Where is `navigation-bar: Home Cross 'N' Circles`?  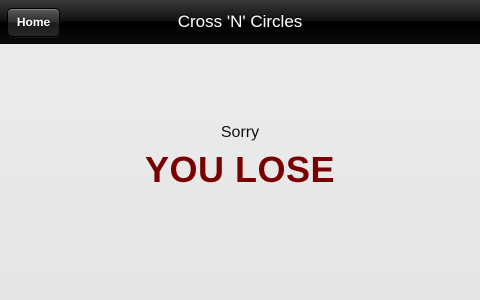
navigation-bar: Home Cross 'N' Circles is located at coordinates (240, 22).